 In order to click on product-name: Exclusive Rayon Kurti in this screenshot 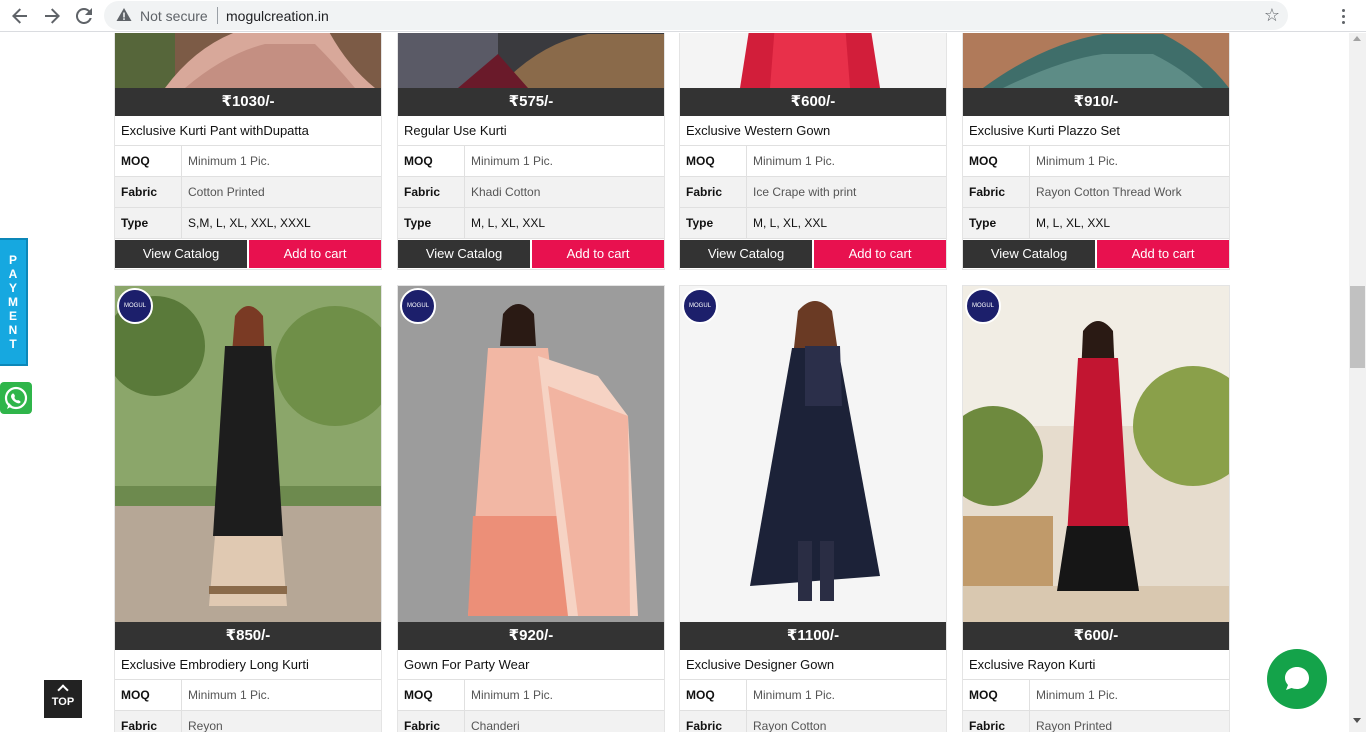, I will do `click(1096, 665)`.